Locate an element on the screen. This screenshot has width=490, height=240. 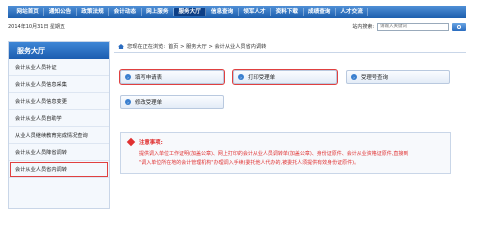
search-input is located at coordinates (413, 26).